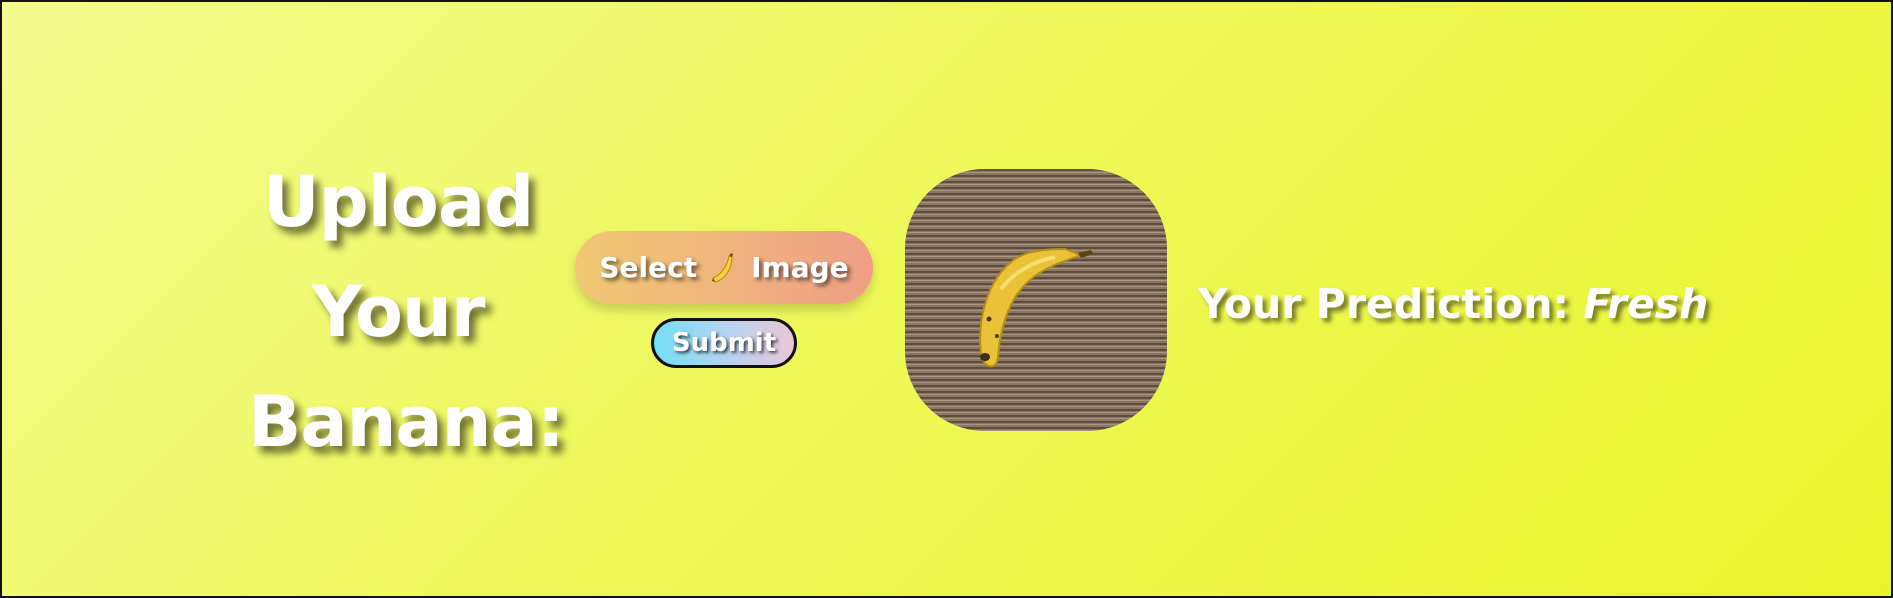 Image resolution: width=1893 pixels, height=598 pixels. I want to click on heading-line-1: Upload, so click(398, 202).